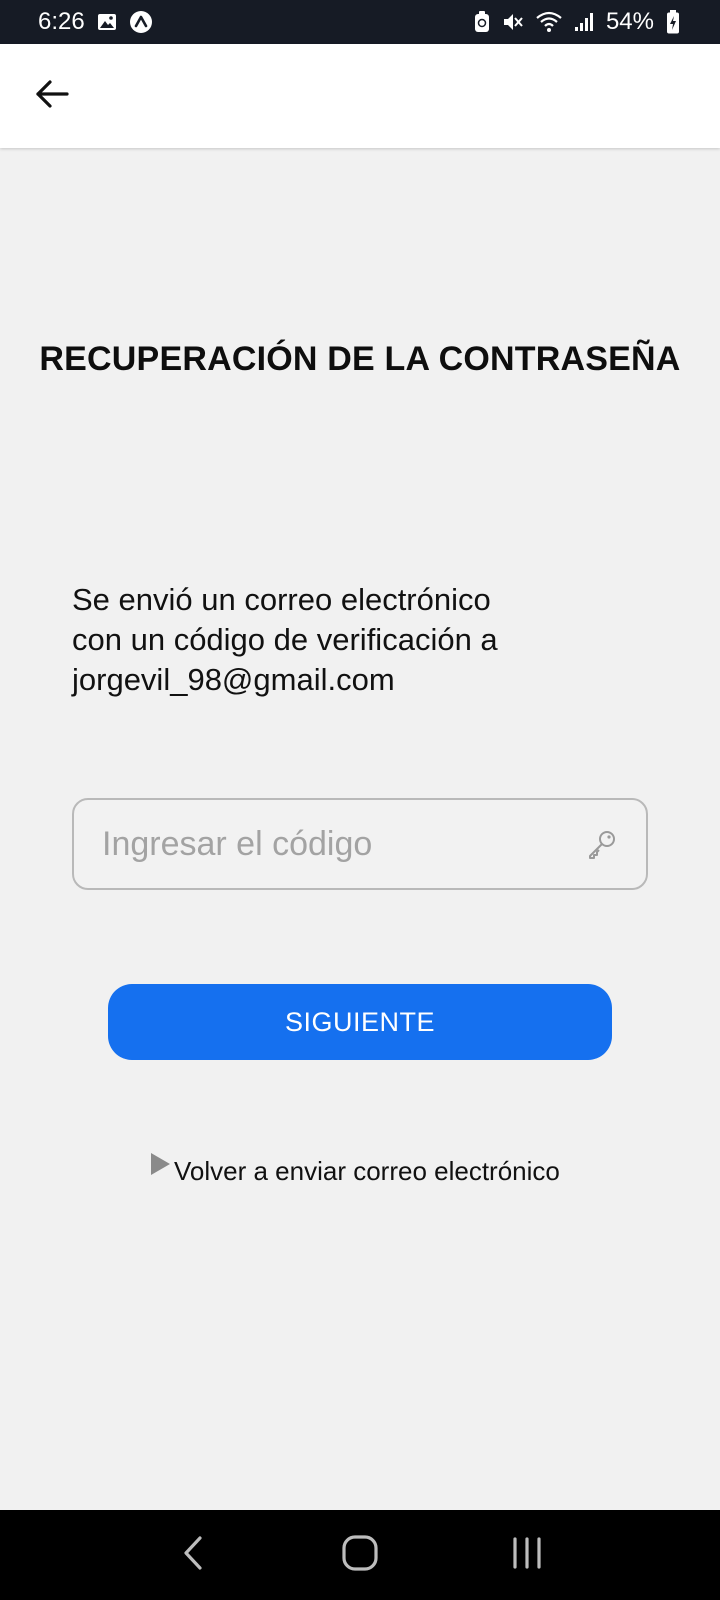 This screenshot has height=1600, width=720. Describe the element at coordinates (344, 844) in the screenshot. I see `verification-code-input` at that location.